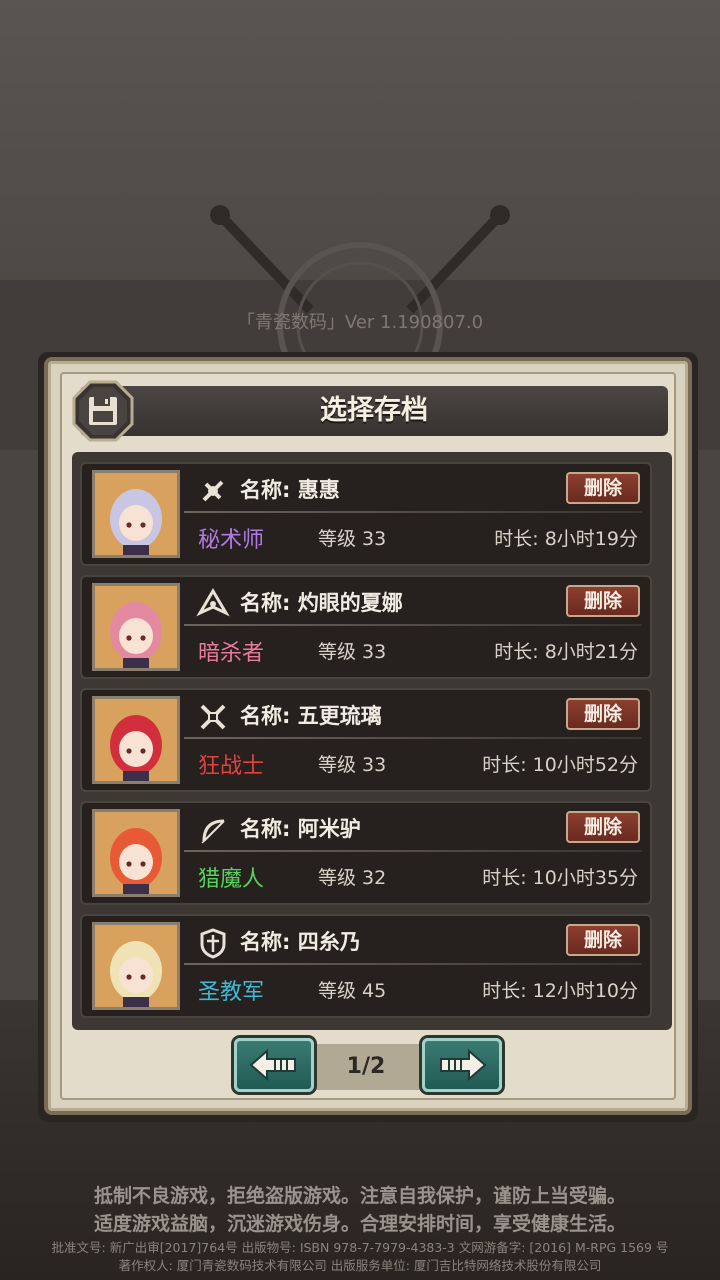  I want to click on save-slot-card: 名称: 五更琉璃 删除狂战士 等级 33 时长: 10小时52分, so click(366, 740).